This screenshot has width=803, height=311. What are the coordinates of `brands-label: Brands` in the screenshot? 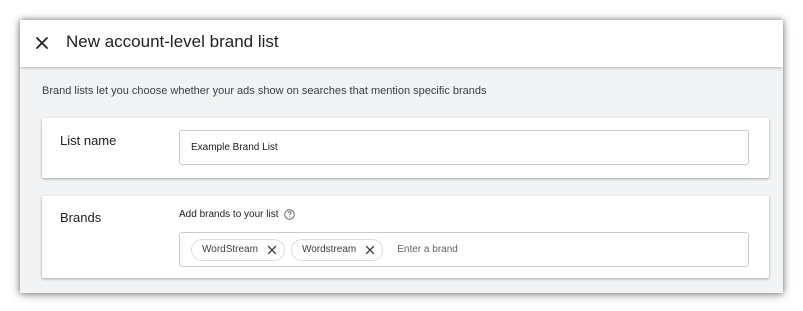 It's located at (81, 217).